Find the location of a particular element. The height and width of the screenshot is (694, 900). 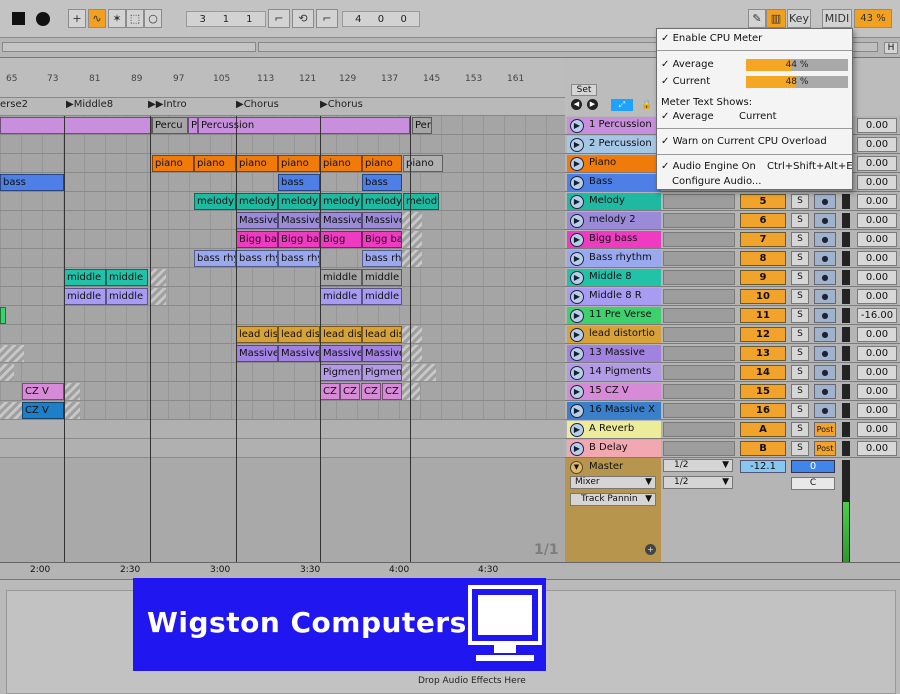

track-name: ▶ Middle 8 R is located at coordinates (614, 296).